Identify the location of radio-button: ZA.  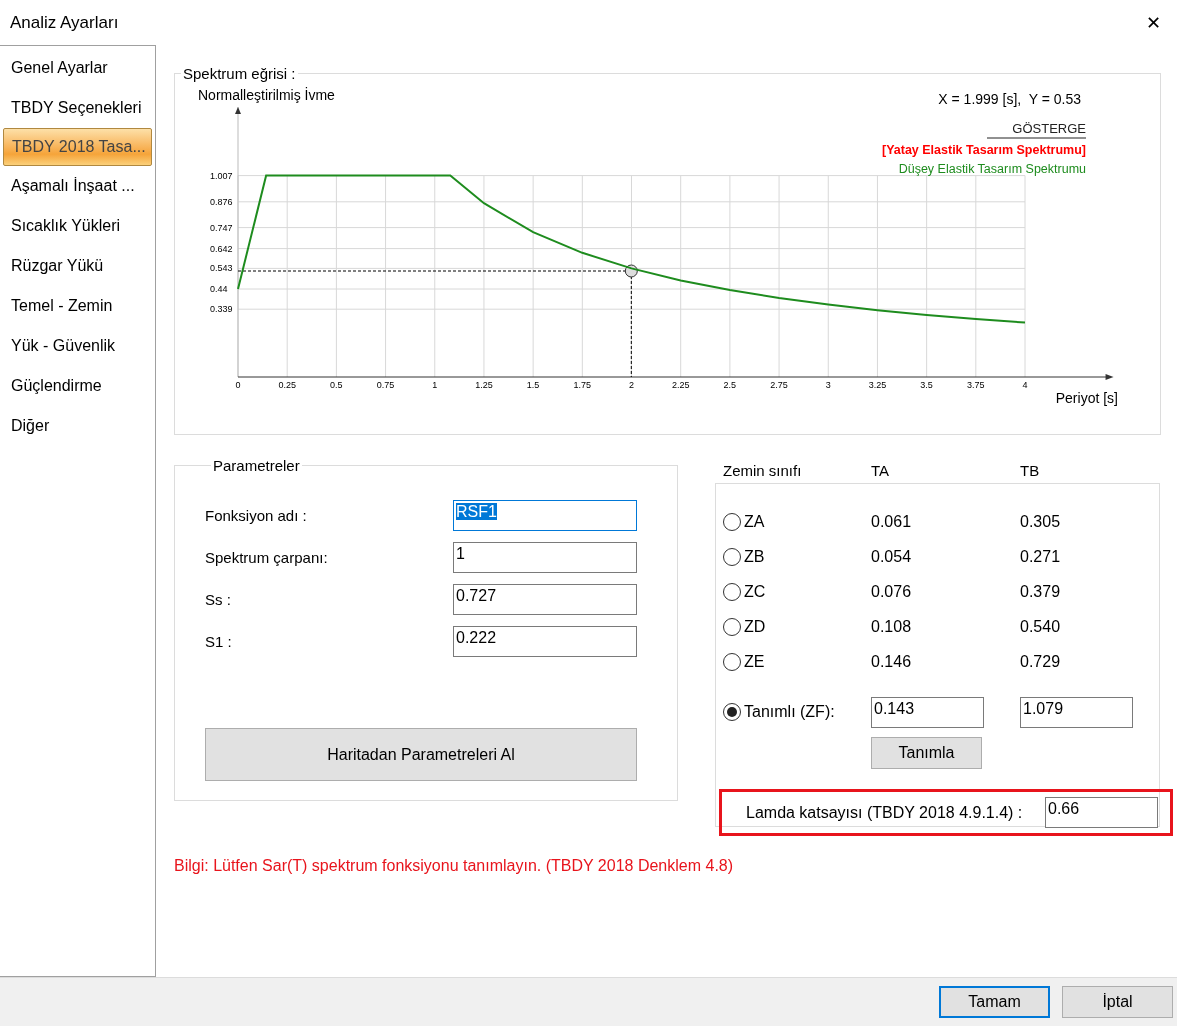
(797, 521).